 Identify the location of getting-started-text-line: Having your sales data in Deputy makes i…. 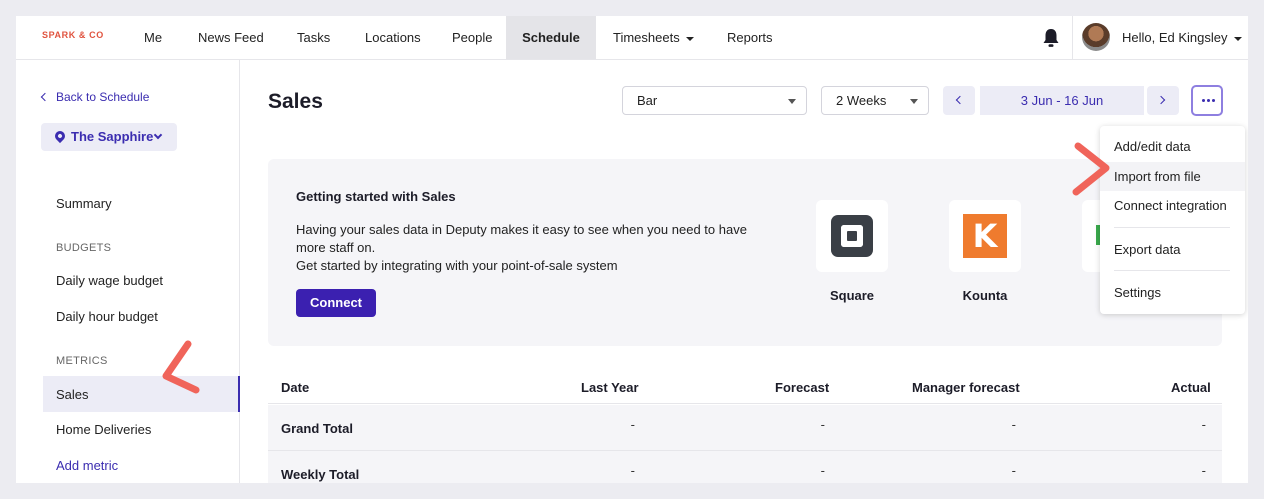
(521, 229).